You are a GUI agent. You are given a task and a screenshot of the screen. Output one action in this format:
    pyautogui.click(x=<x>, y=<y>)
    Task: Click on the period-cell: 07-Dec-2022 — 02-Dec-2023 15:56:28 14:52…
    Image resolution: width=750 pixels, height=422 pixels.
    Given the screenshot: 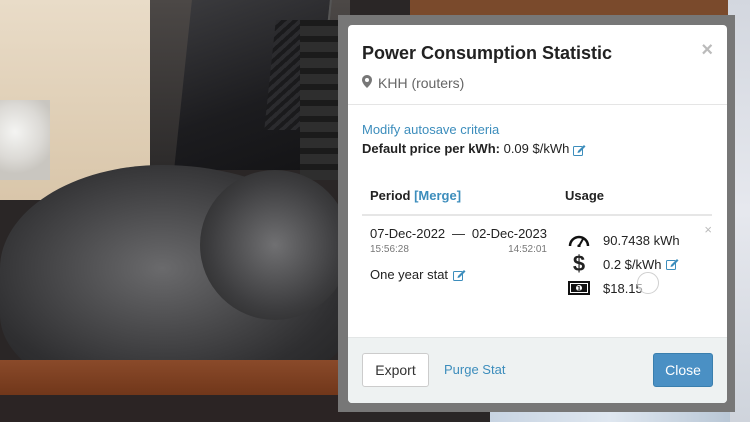 What is the action you would take?
    pyautogui.click(x=458, y=273)
    